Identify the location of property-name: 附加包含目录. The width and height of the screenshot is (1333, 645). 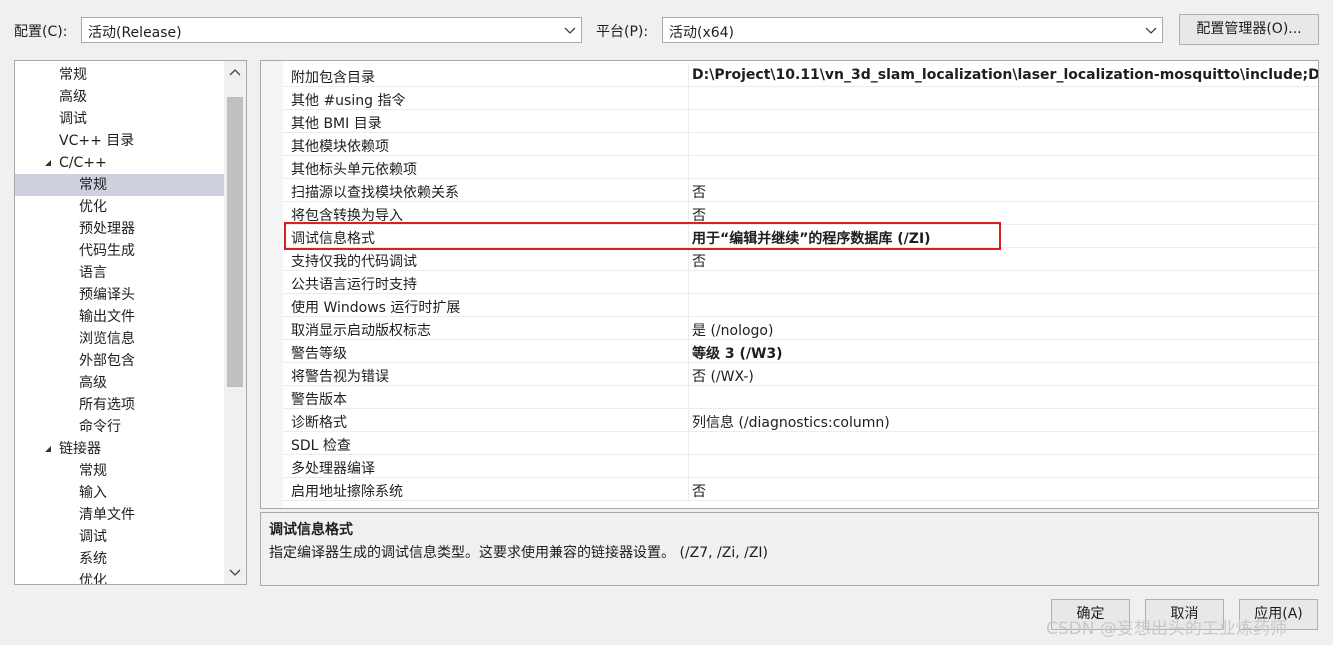
(333, 78).